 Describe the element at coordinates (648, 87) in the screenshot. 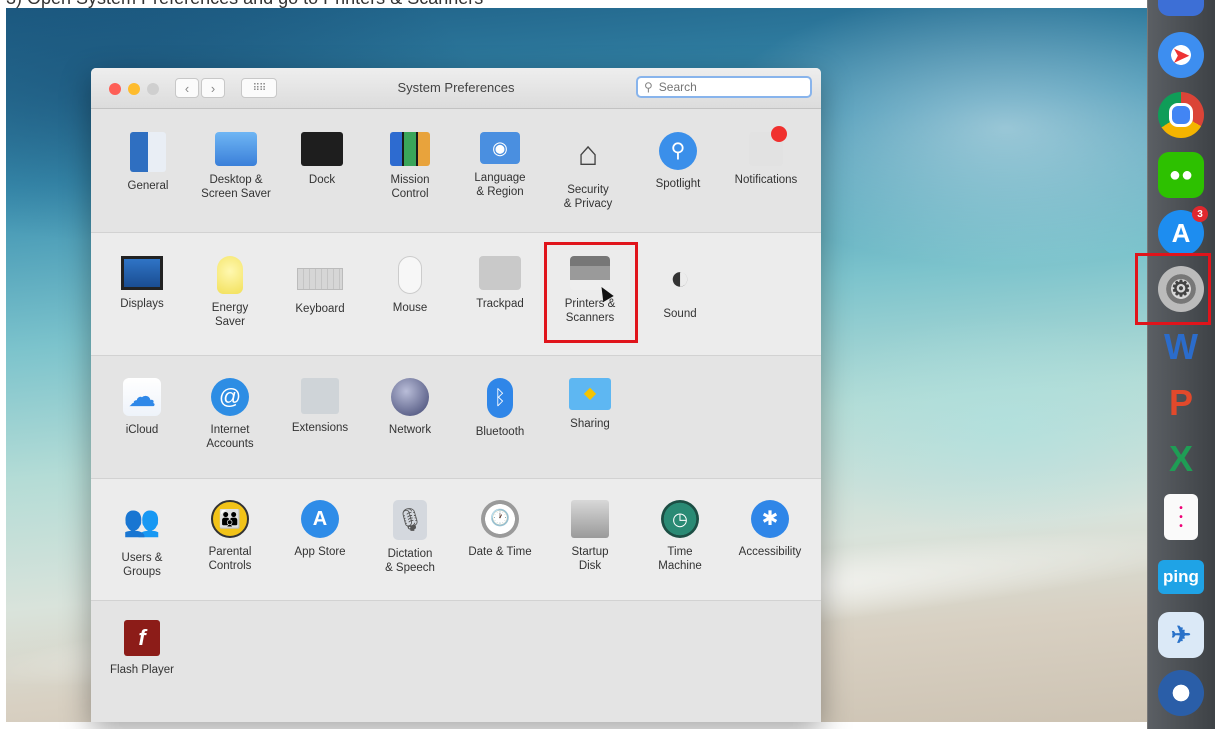

I see `search-icon: ⚲` at that location.